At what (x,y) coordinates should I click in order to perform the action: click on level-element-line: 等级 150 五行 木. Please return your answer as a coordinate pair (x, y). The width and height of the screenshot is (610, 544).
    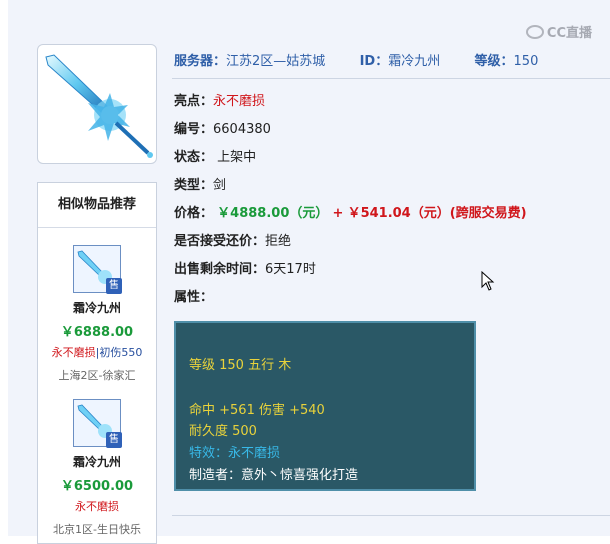
    Looking at the image, I should click on (240, 365).